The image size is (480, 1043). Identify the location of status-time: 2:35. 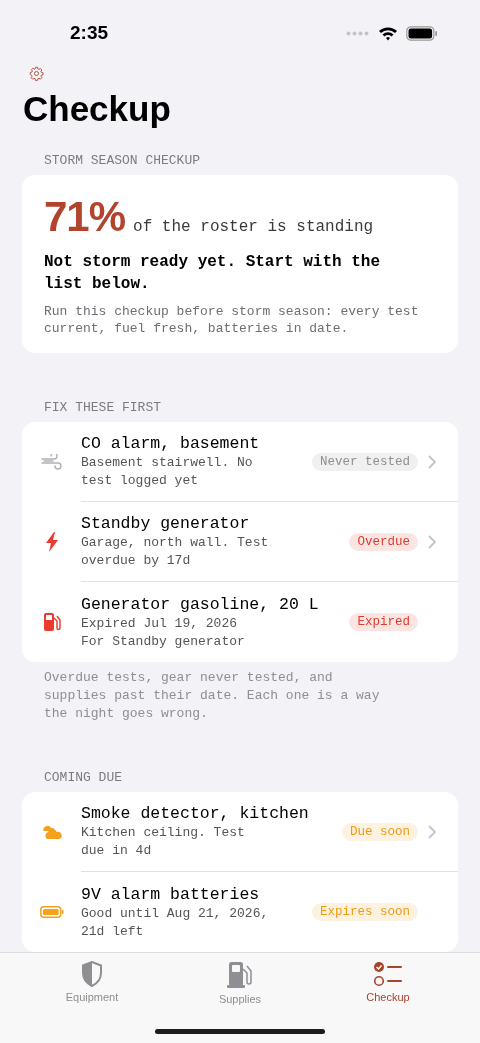
(89, 33).